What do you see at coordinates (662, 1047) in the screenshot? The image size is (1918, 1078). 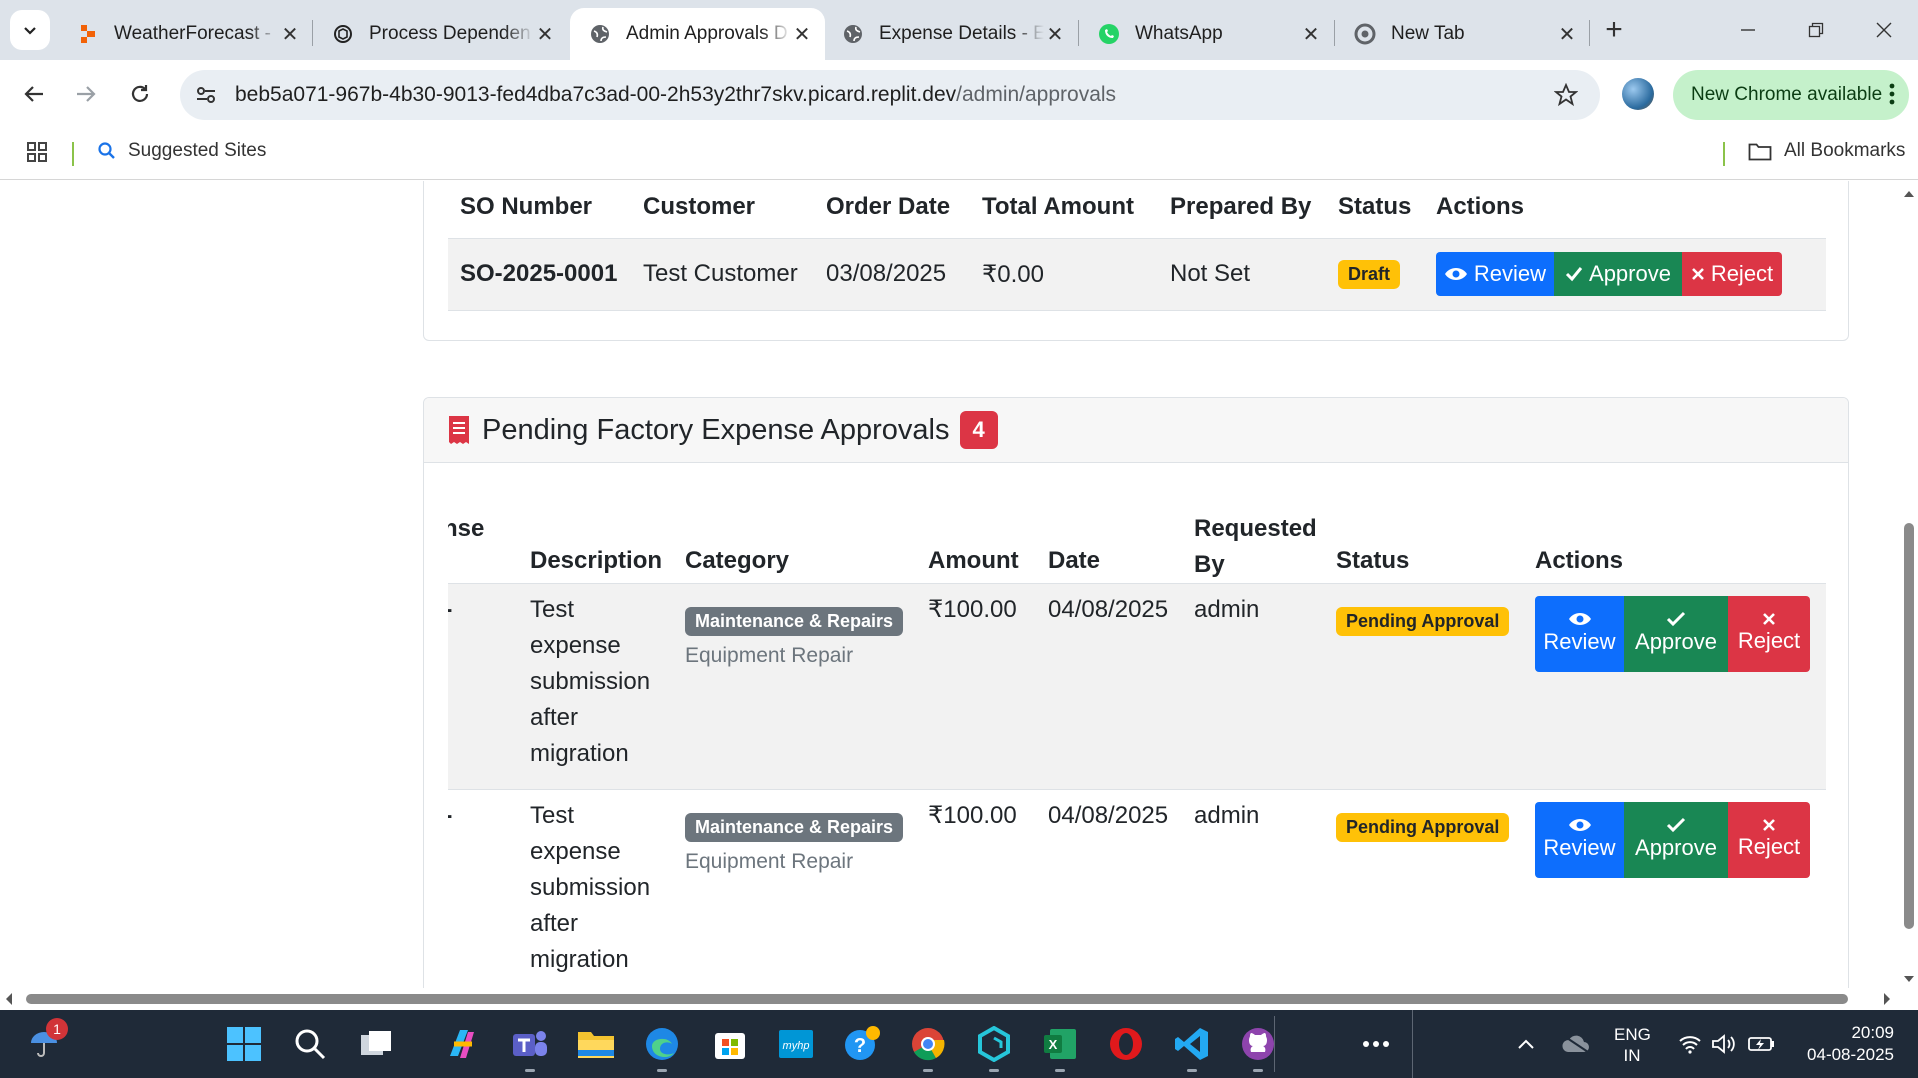 I see `edge-app` at bounding box center [662, 1047].